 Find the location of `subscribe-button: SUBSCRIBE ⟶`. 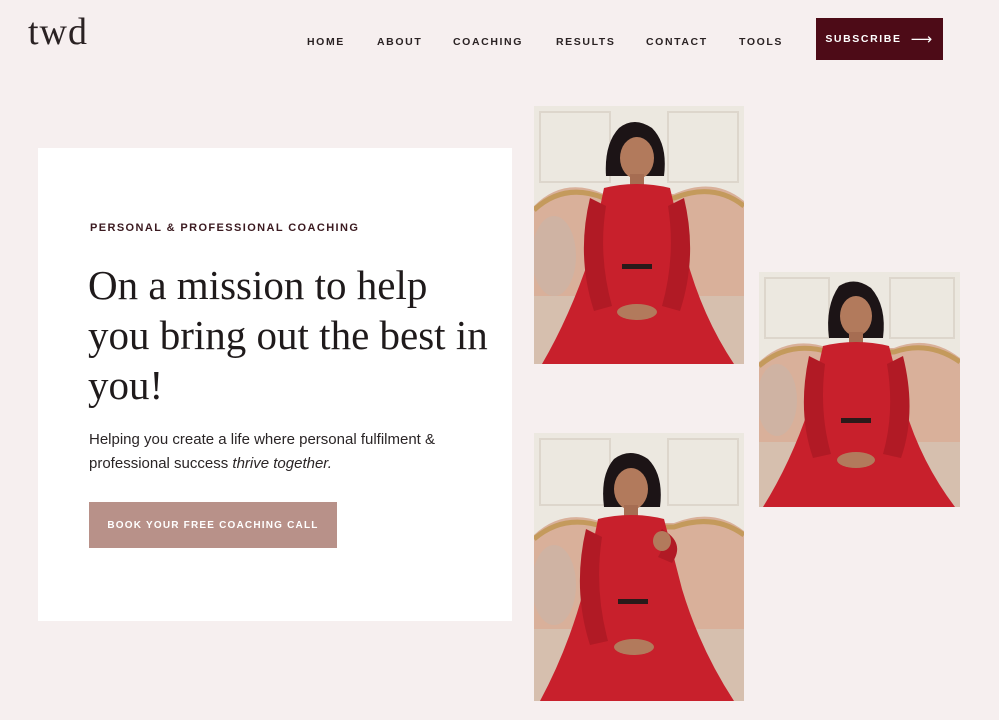

subscribe-button: SUBSCRIBE ⟶ is located at coordinates (879, 39).